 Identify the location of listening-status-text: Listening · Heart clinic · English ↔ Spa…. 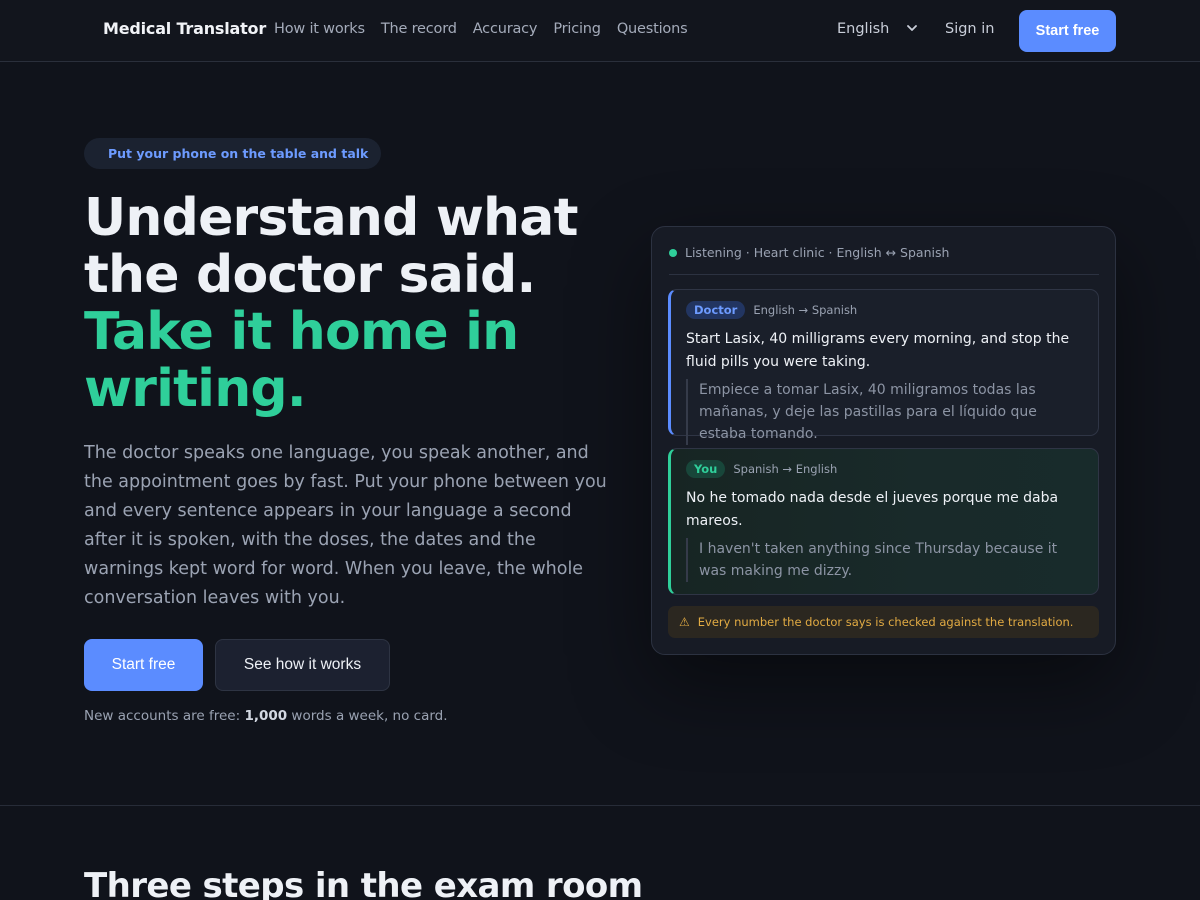
(817, 252).